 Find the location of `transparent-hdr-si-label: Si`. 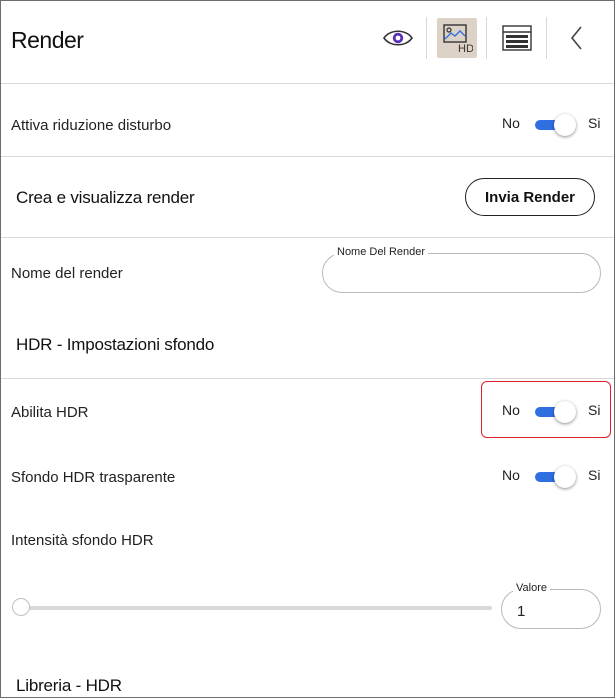

transparent-hdr-si-label: Si is located at coordinates (594, 475).